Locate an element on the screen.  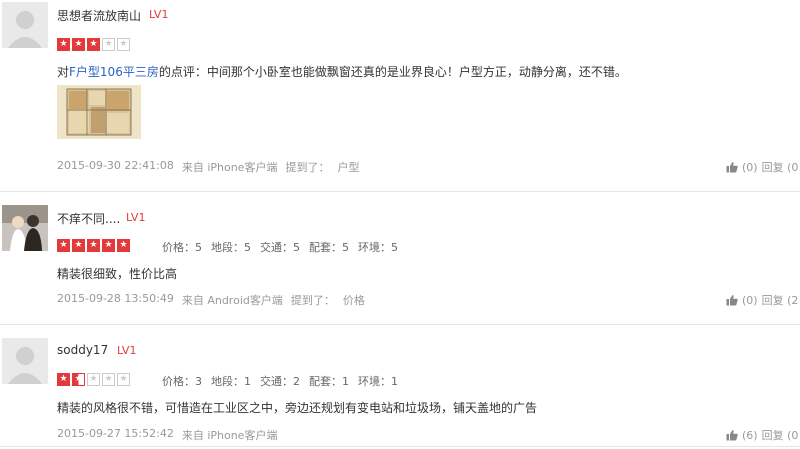
like-count: (6) is located at coordinates (750, 435).